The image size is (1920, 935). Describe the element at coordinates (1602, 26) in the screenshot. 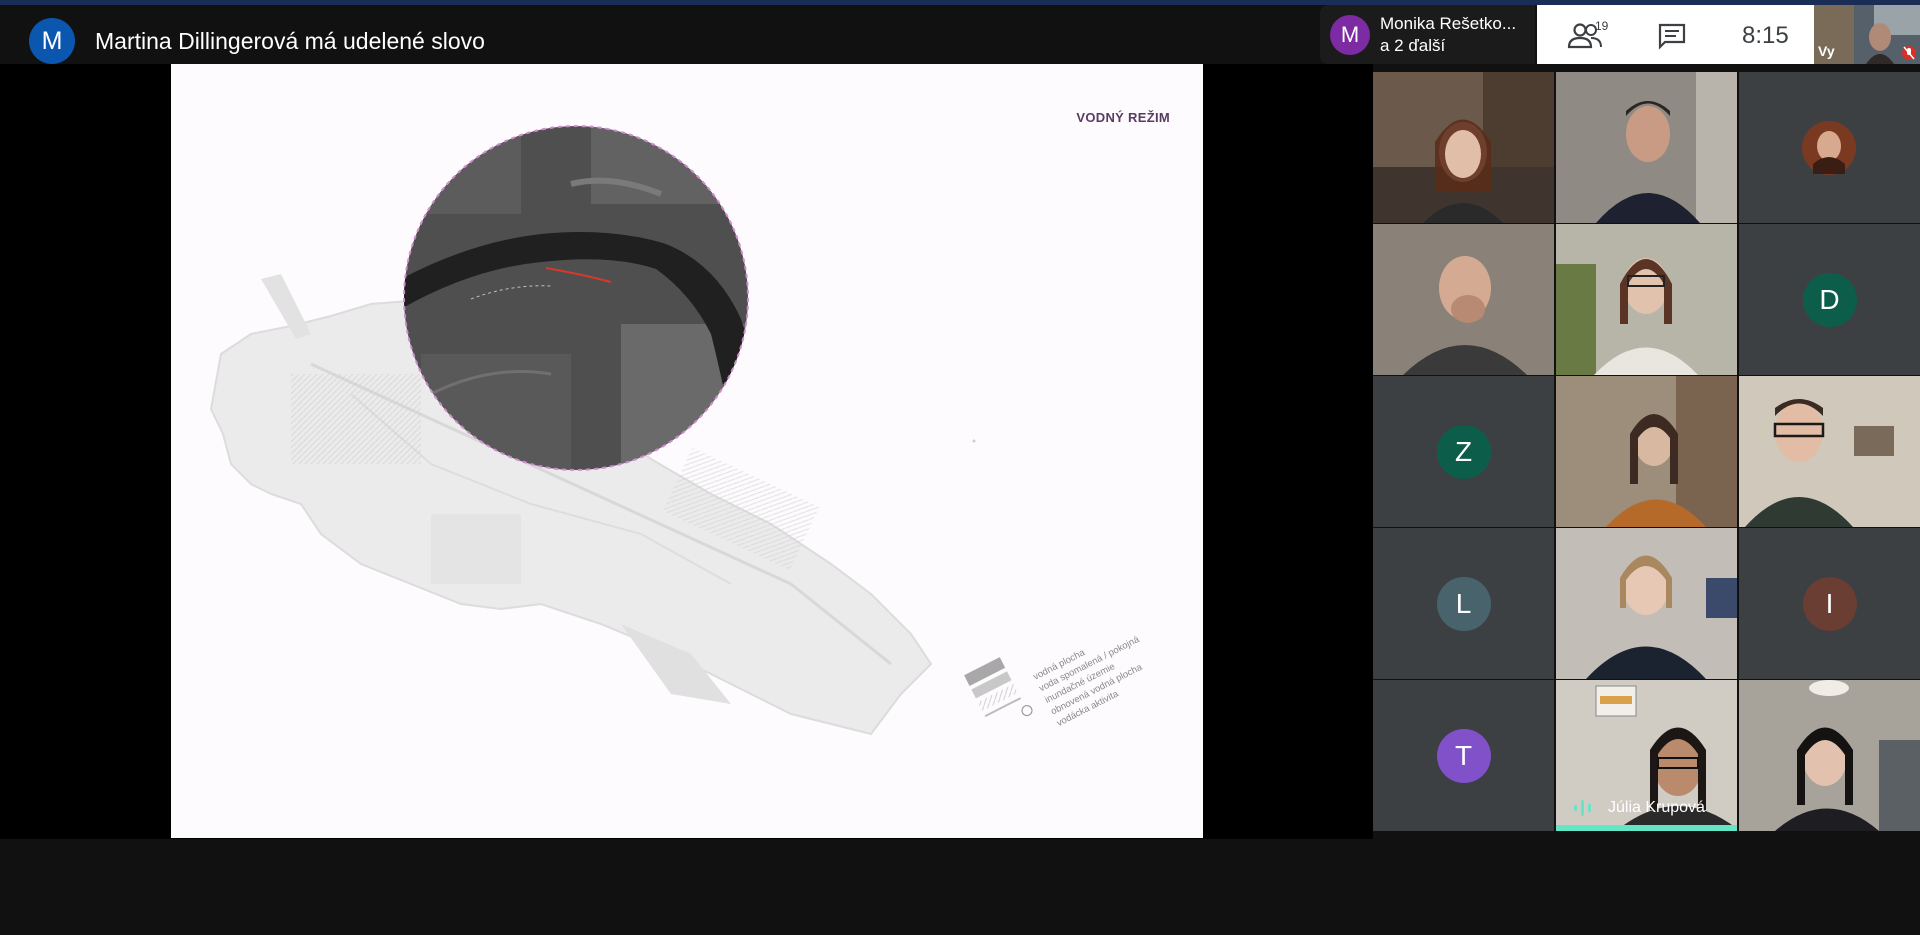

I see `people-count: 19` at that location.